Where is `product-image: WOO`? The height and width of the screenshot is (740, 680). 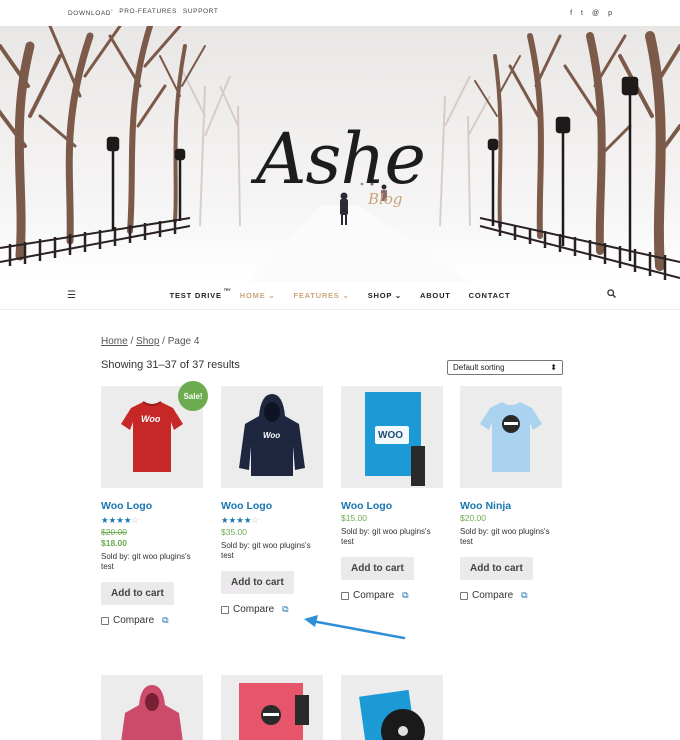 product-image: WOO is located at coordinates (392, 437).